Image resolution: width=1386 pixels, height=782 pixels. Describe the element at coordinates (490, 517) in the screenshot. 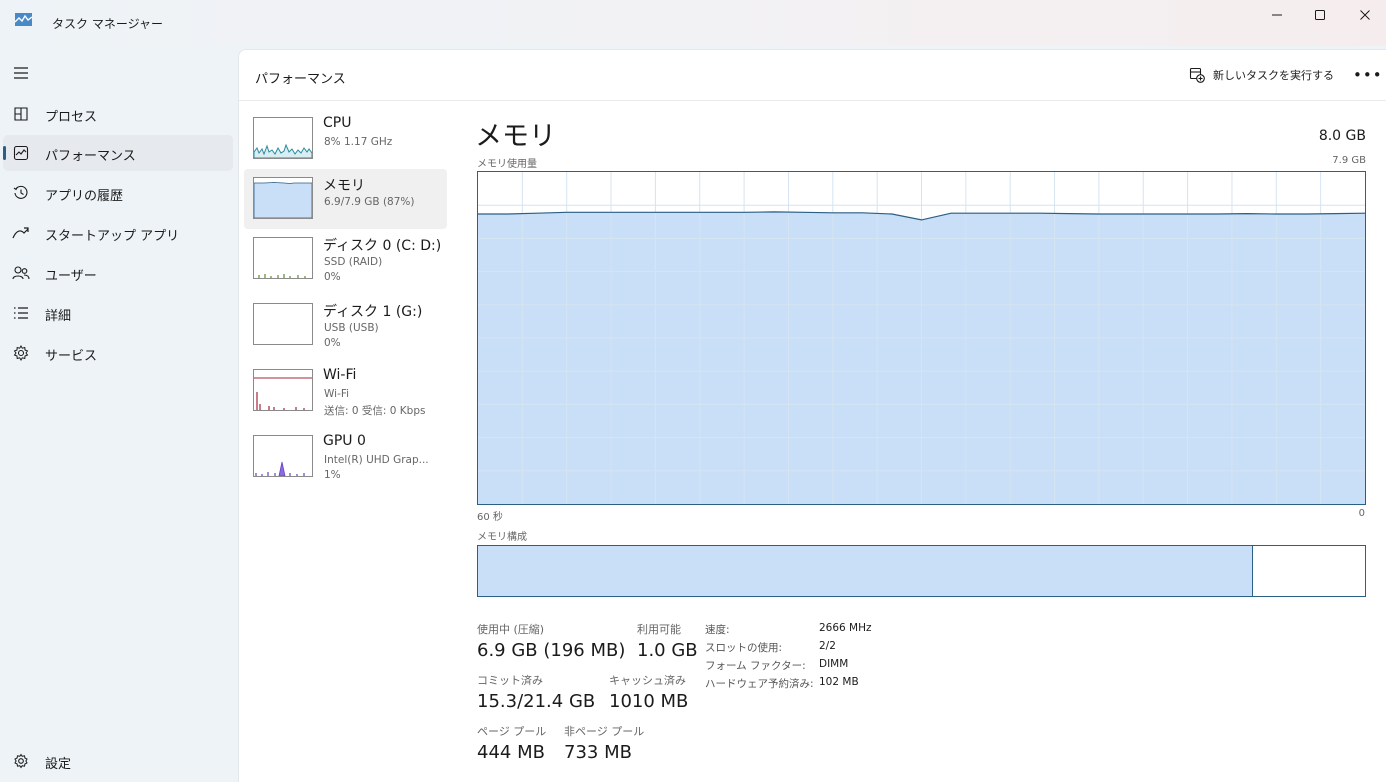

I see `axis-label-left: 60 秒` at that location.